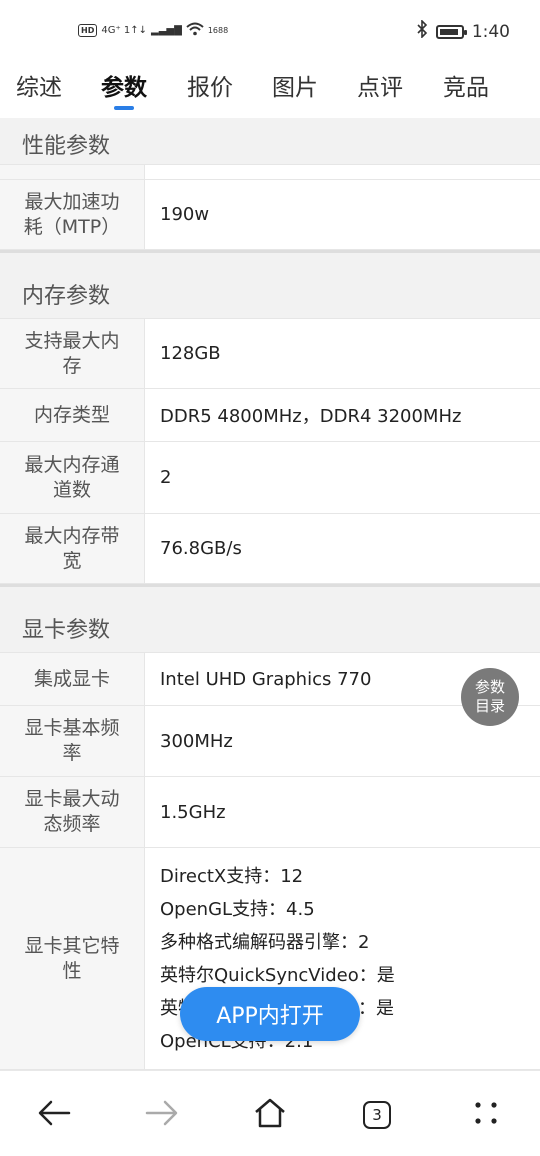 The height and width of the screenshot is (1156, 540). I want to click on open-in-app-button: APP内打开, so click(270, 1014).